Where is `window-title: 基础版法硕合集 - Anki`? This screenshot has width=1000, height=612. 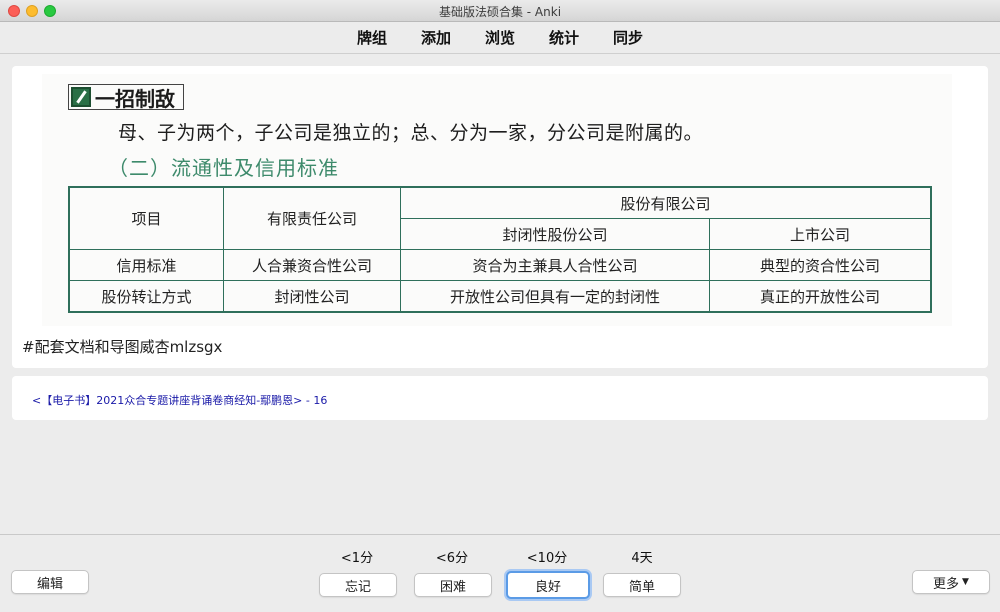 window-title: 基础版法硕合集 - Anki is located at coordinates (500, 12).